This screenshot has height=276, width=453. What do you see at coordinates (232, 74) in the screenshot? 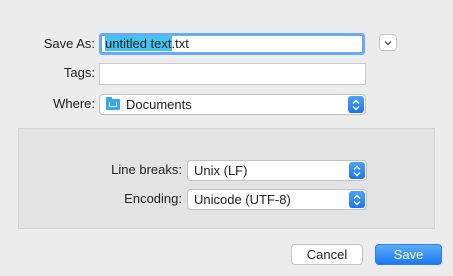
I see `tags-field` at bounding box center [232, 74].